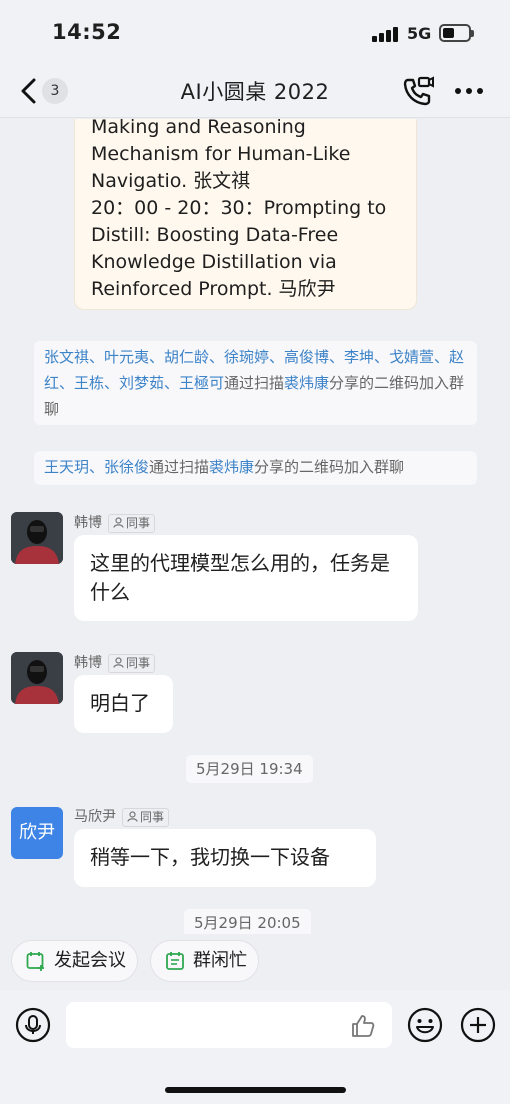 The height and width of the screenshot is (1104, 510). Describe the element at coordinates (220, 960) in the screenshot. I see `group-availability-label: 群闲忙` at that location.